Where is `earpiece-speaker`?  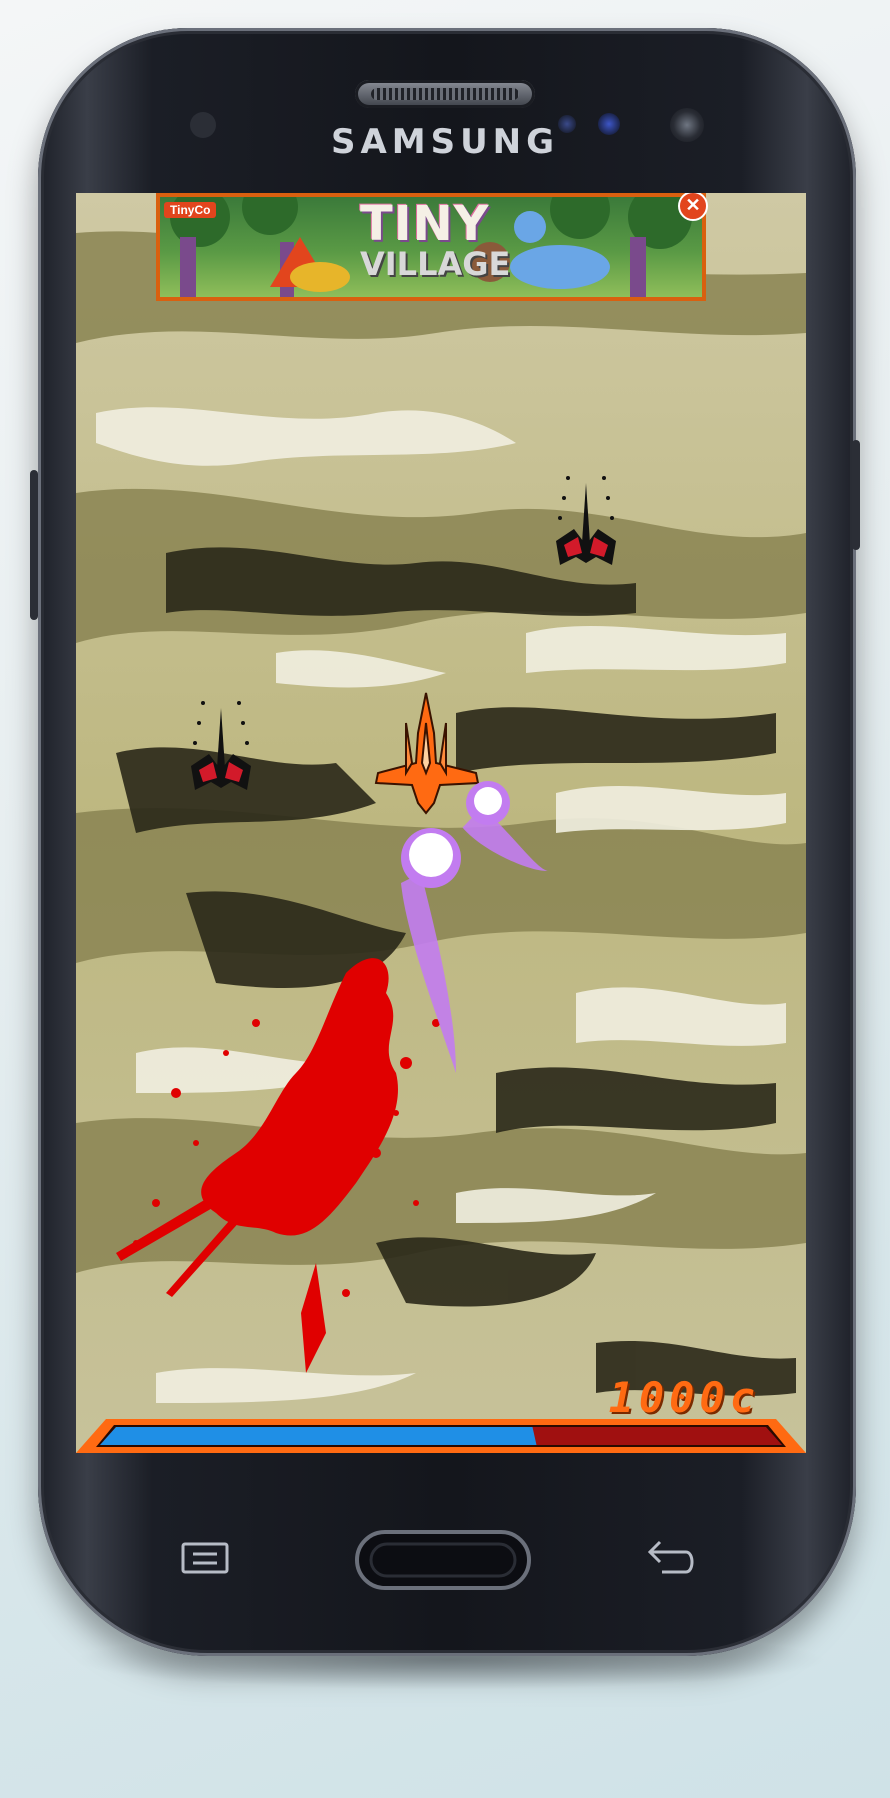
earpiece-speaker is located at coordinates (445, 94).